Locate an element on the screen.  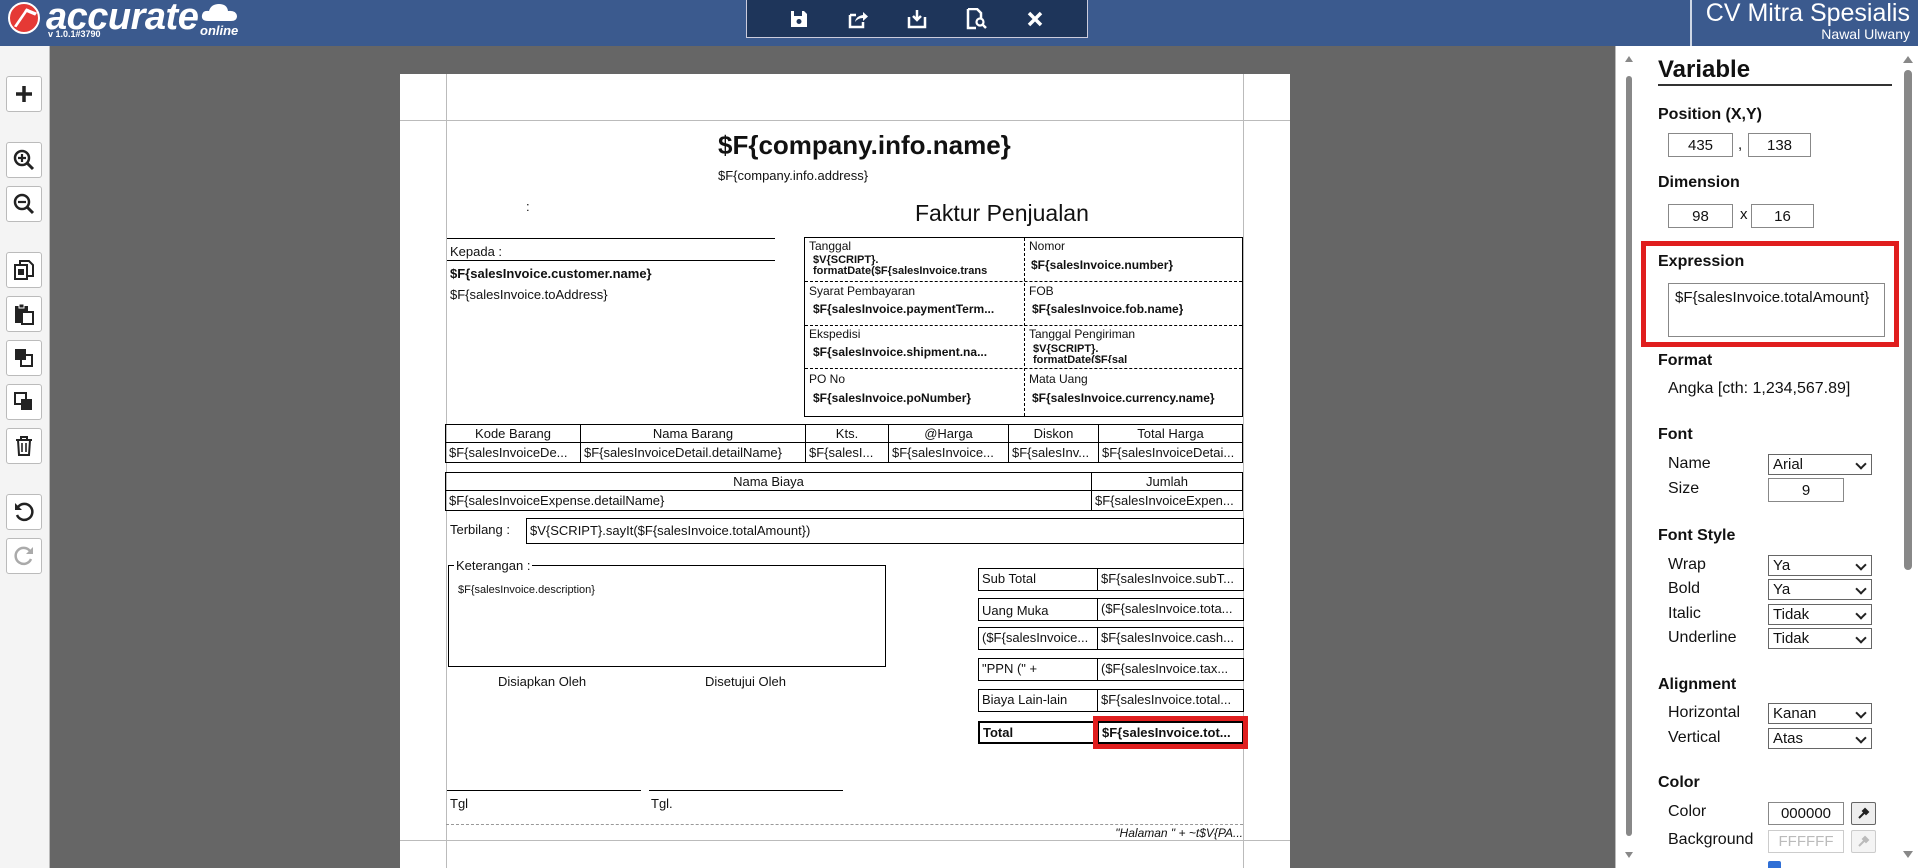
background-picker-button is located at coordinates (1863, 841).